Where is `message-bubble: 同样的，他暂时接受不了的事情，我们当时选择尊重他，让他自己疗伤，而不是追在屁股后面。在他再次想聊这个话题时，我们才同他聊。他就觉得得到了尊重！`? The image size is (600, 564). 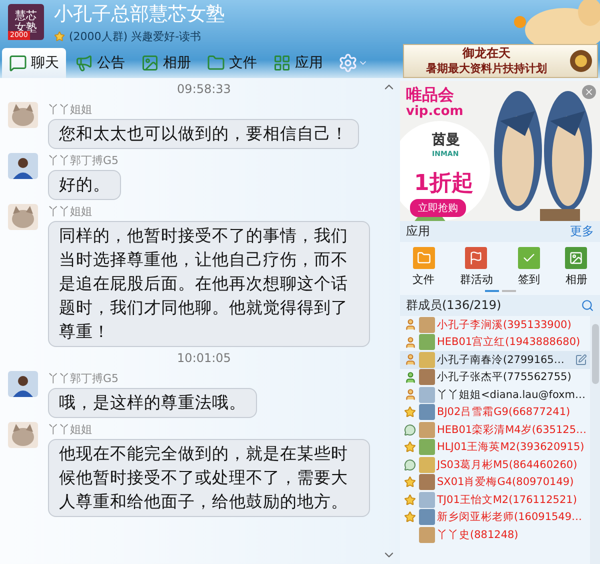 message-bubble: 同样的，他暂时接受不了的事情，我们当时选择尊重他，让他自己疗伤，而不是追在屁股后面。在他再次想聊这个话题时，我们才同他聊。他就觉得得到了尊重！ is located at coordinates (209, 284).